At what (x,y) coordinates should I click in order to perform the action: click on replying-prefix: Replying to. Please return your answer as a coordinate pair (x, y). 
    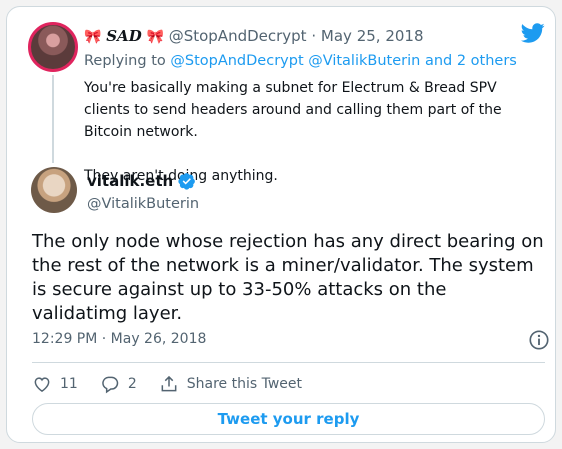
    Looking at the image, I should click on (125, 61).